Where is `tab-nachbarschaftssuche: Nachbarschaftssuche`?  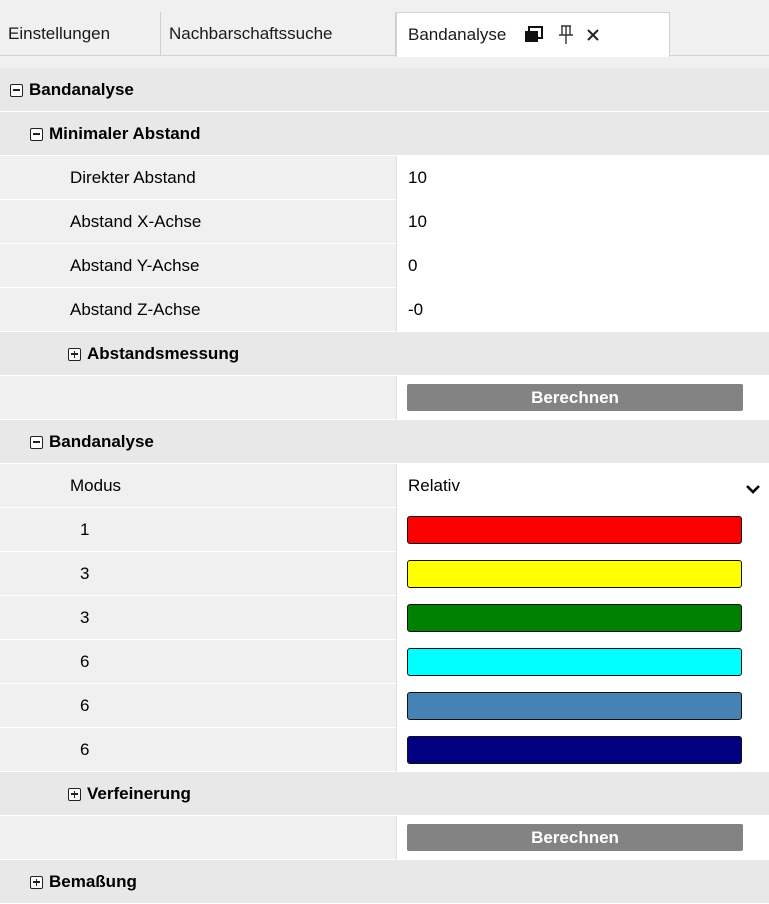
tab-nachbarschaftssuche: Nachbarschaftssuche is located at coordinates (278, 34).